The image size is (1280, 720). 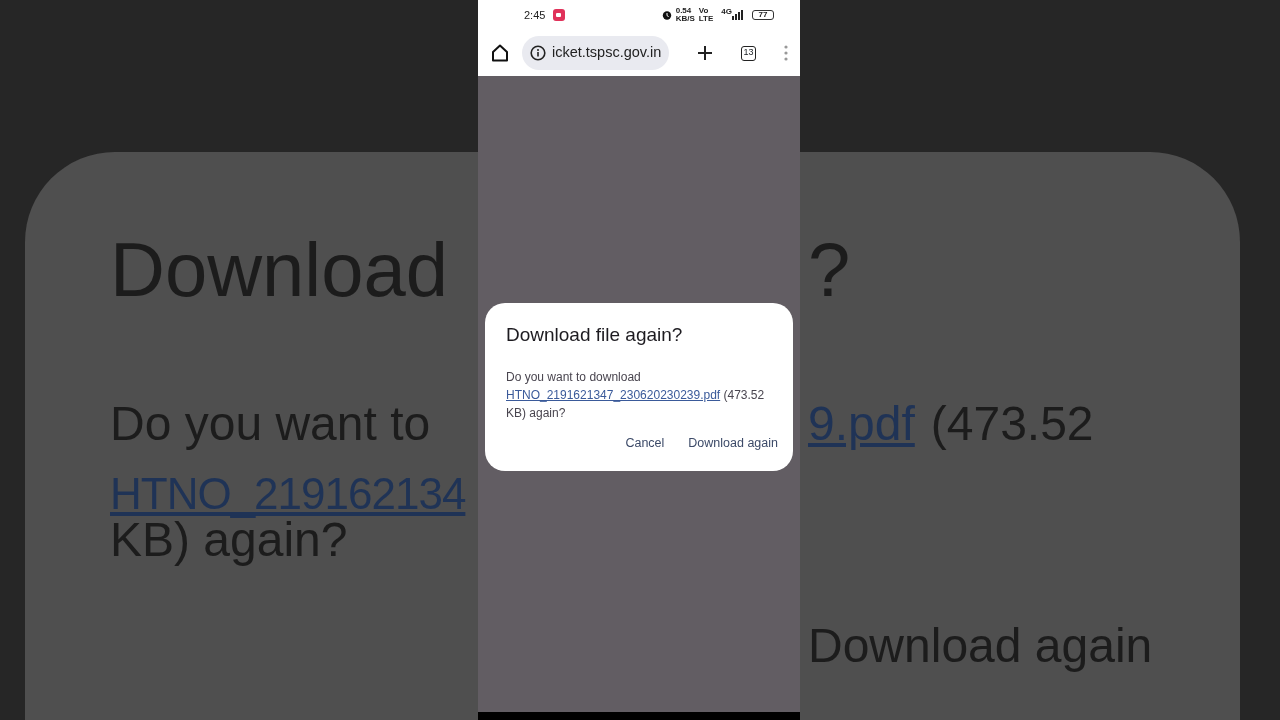 What do you see at coordinates (645, 443) in the screenshot?
I see `cancel-button: Cancel` at bounding box center [645, 443].